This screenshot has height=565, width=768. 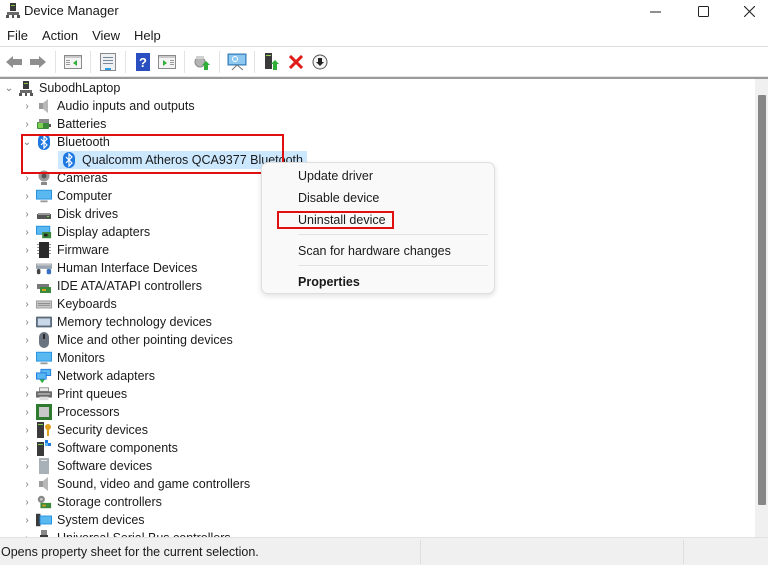 I want to click on tree-item-software-devices: › Software devices, so click(x=87, y=466).